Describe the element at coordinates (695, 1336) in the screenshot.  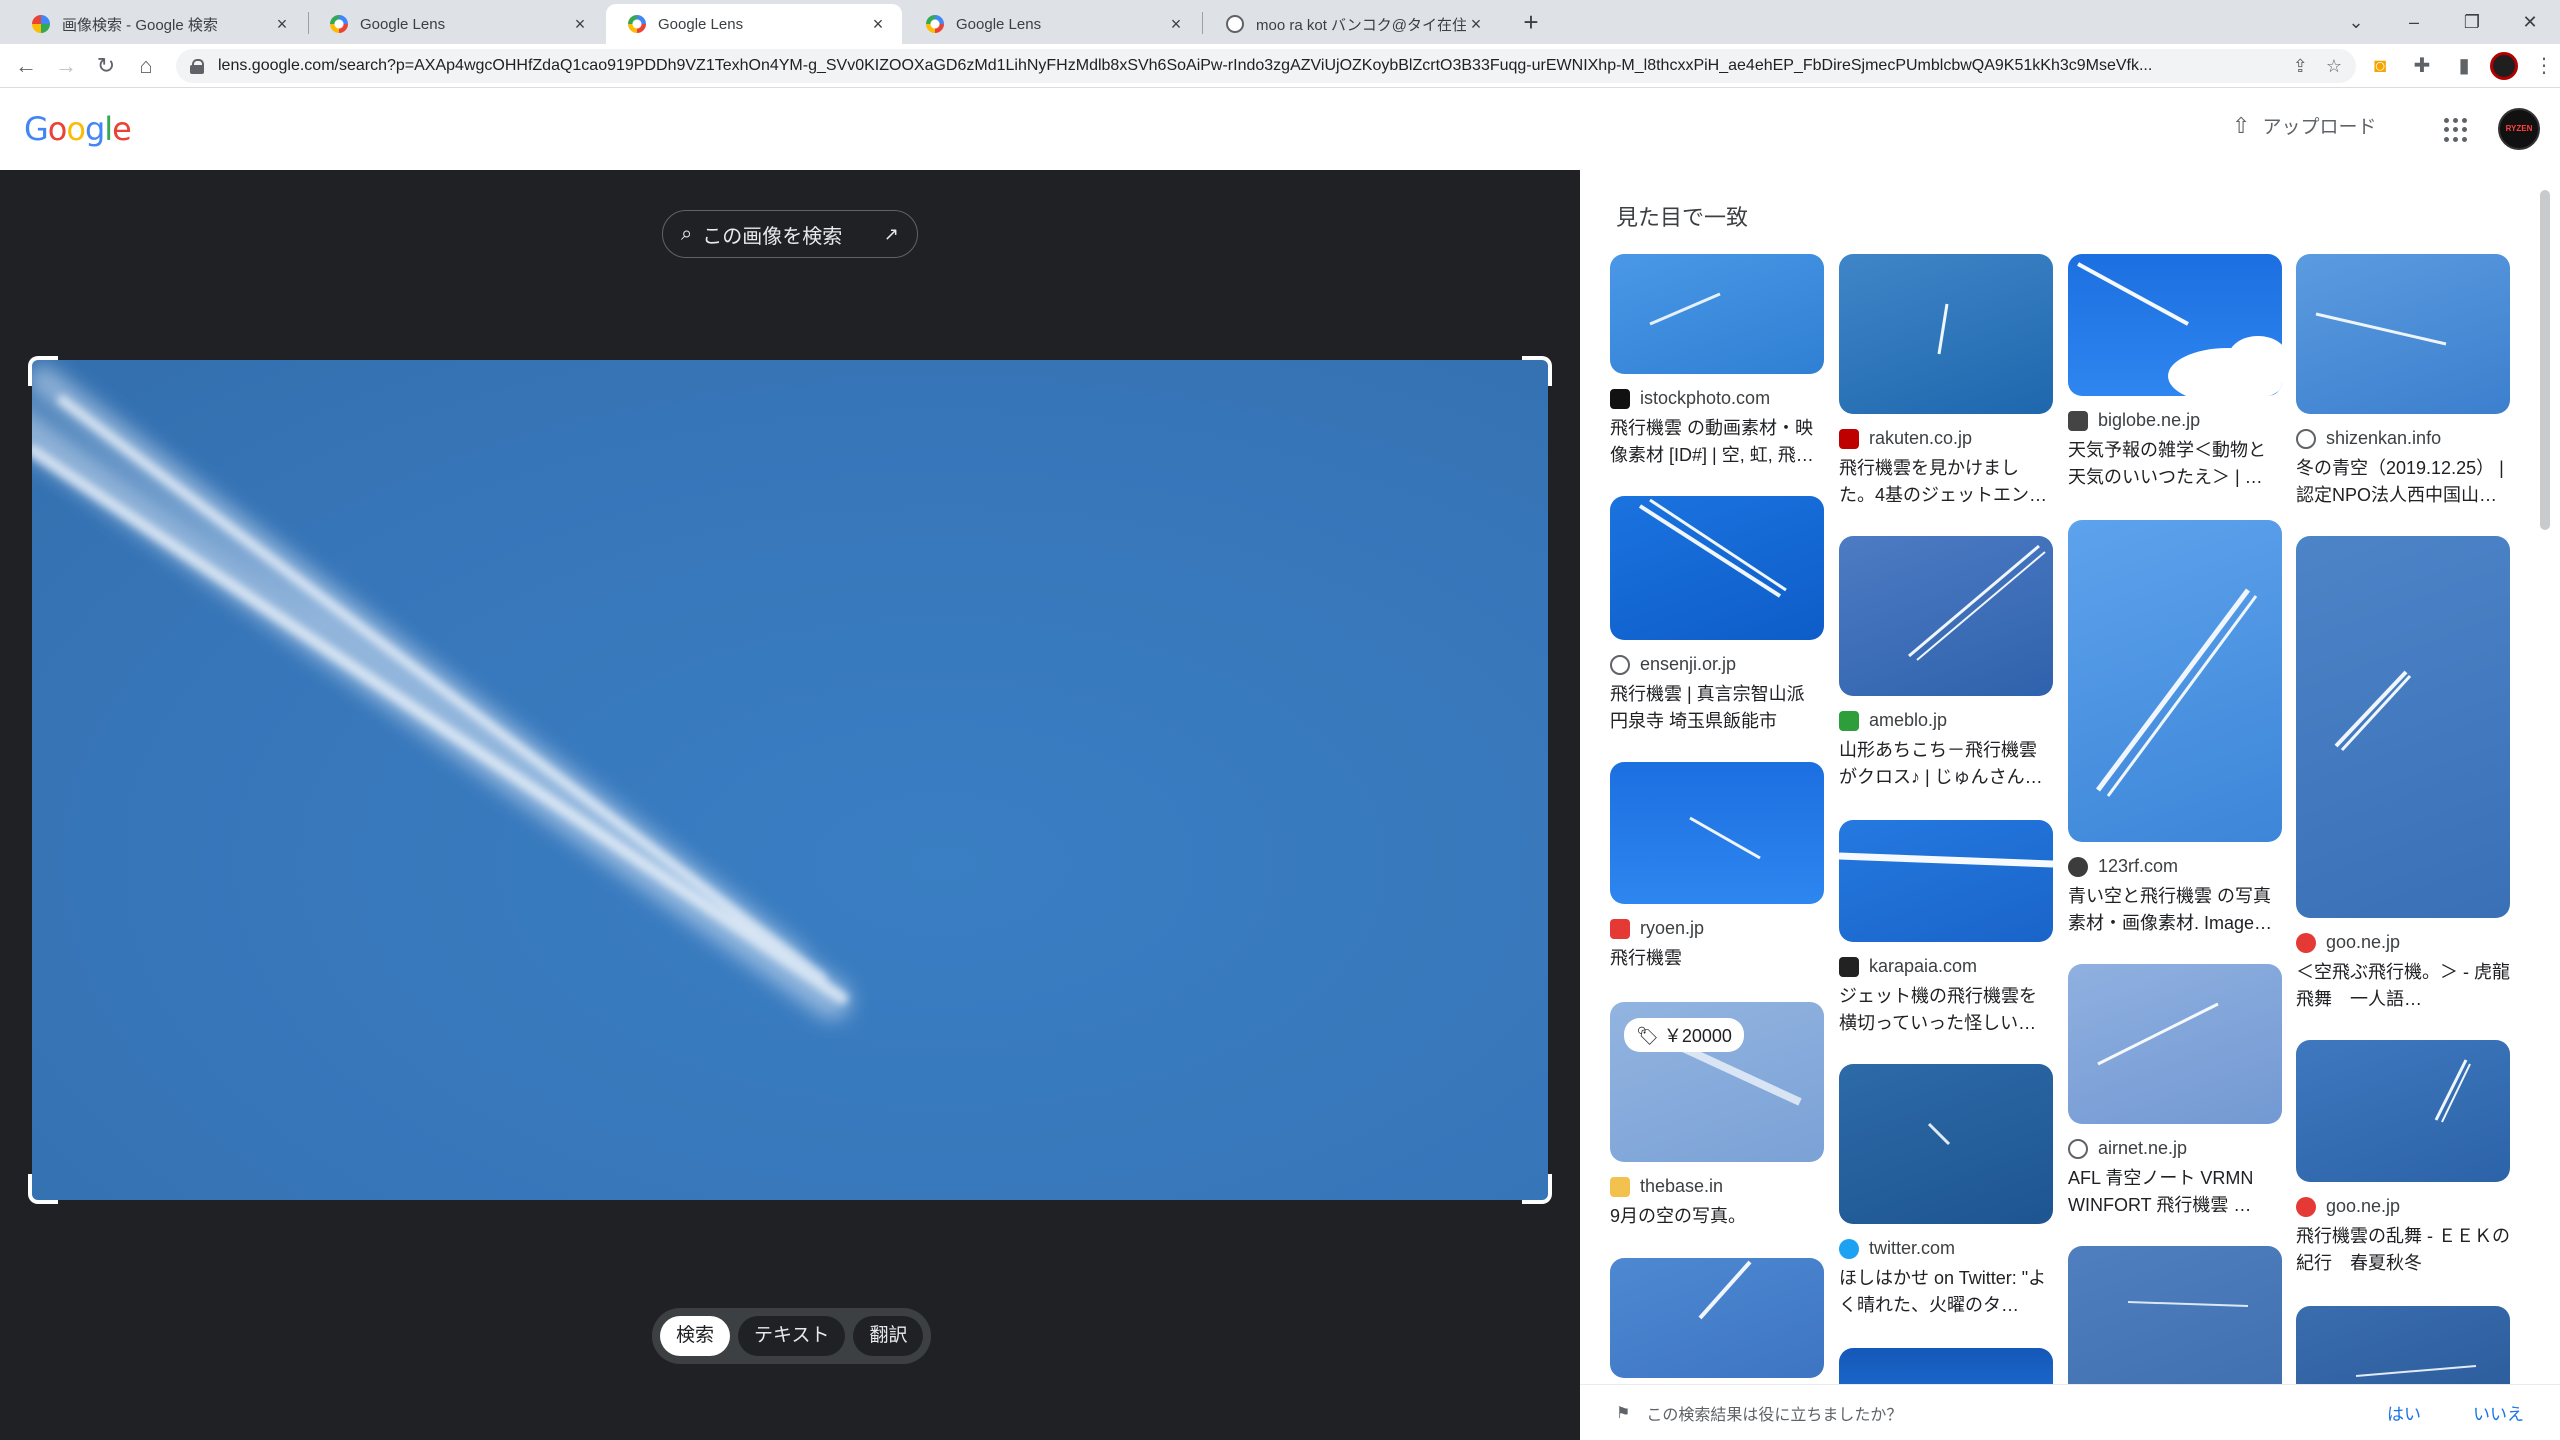
I see `mode-search-button: 検索` at that location.